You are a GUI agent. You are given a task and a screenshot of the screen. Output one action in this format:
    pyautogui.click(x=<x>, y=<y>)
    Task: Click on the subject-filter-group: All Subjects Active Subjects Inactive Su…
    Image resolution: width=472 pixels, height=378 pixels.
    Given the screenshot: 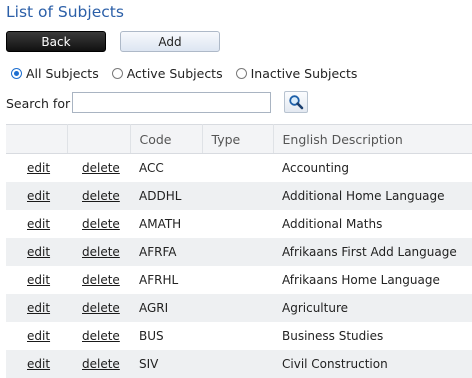 What is the action you would take?
    pyautogui.click(x=190, y=73)
    